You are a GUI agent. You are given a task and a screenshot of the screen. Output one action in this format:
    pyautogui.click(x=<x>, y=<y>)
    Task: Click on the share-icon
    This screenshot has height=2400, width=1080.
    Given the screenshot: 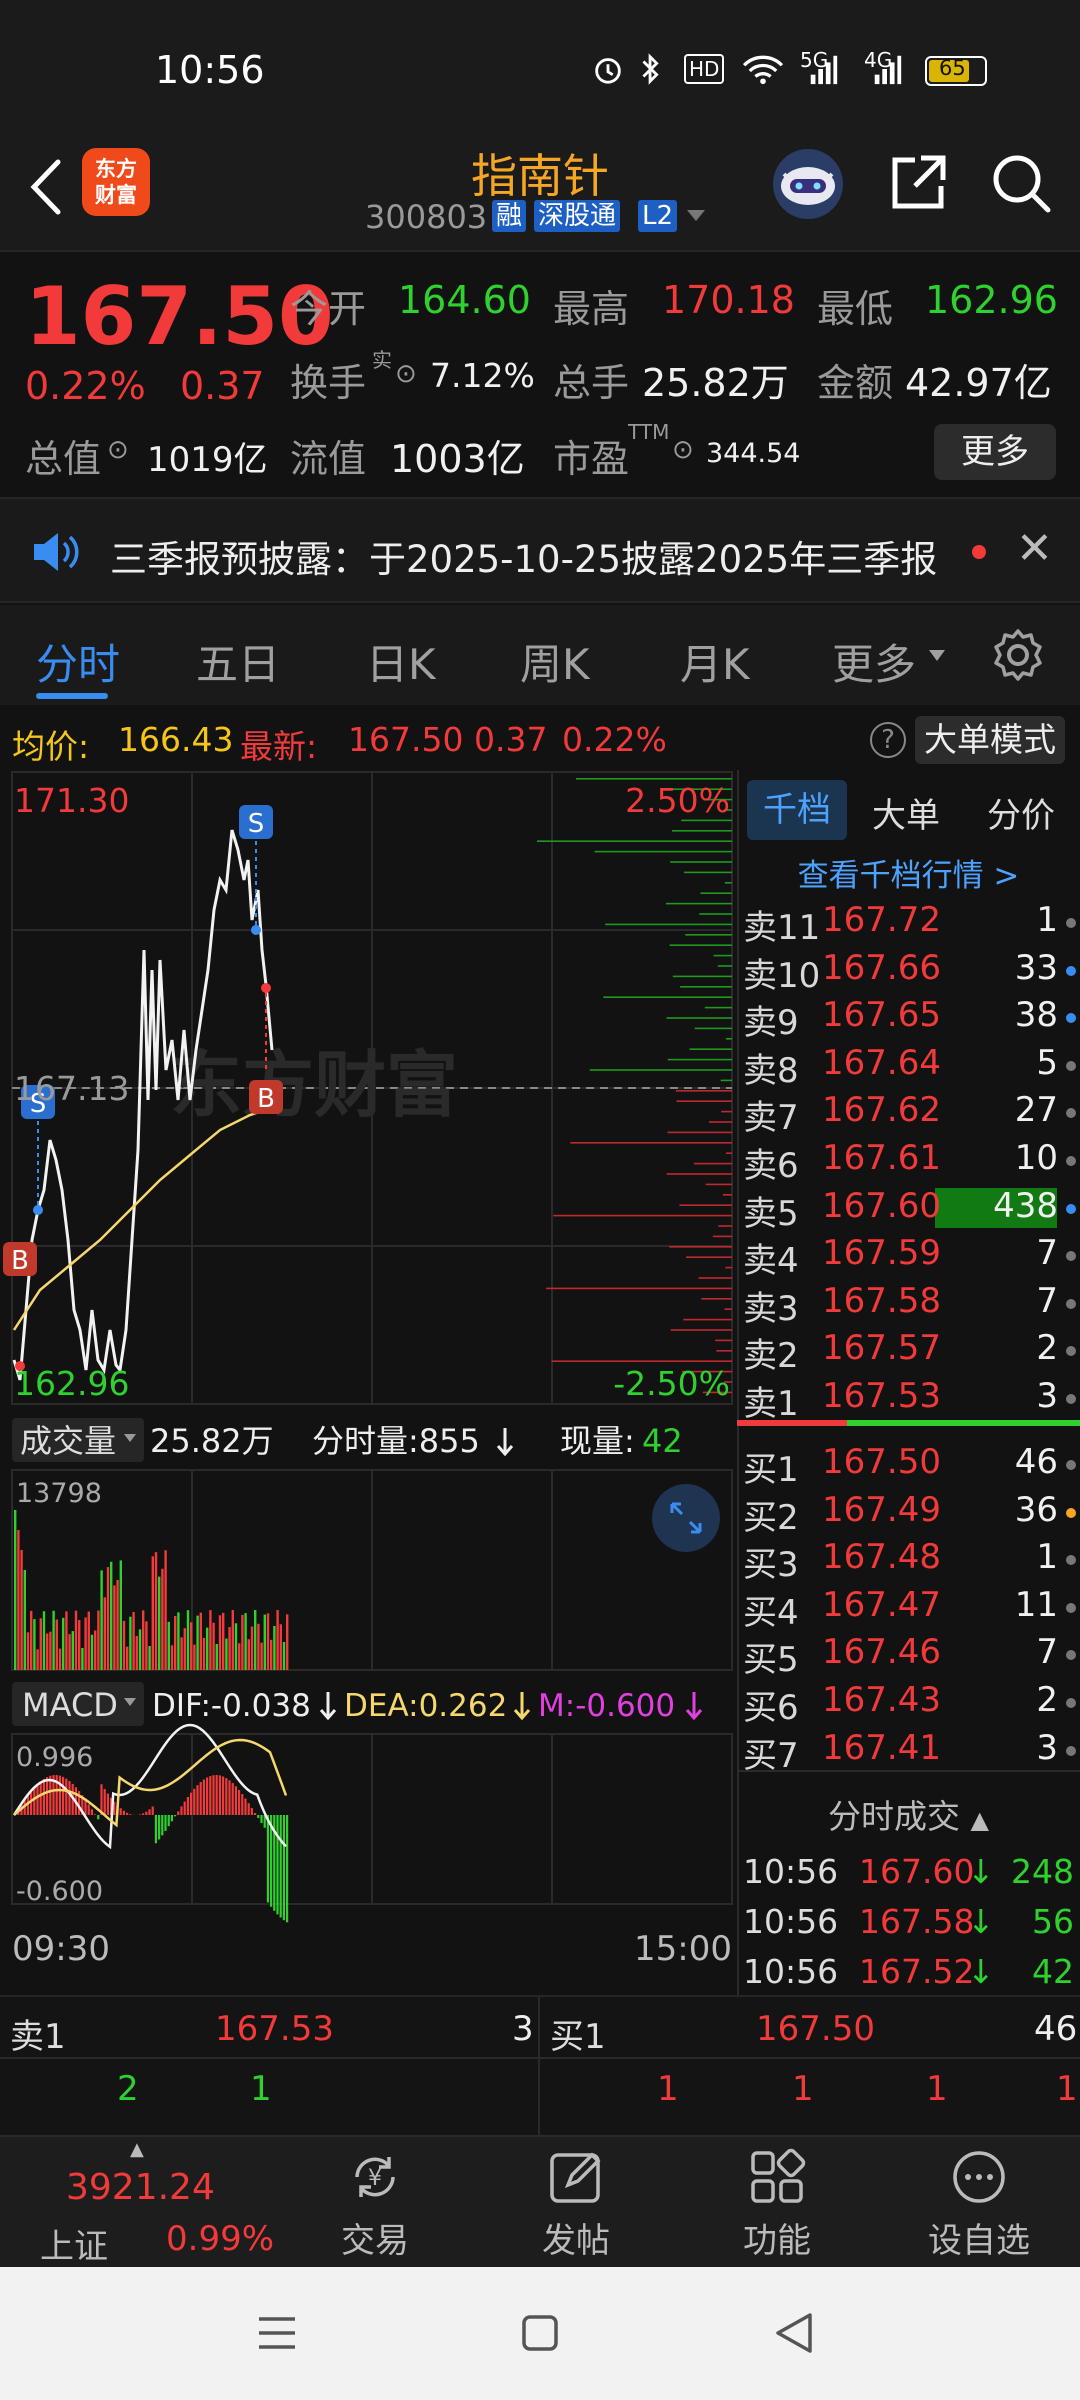 What is the action you would take?
    pyautogui.click(x=918, y=183)
    